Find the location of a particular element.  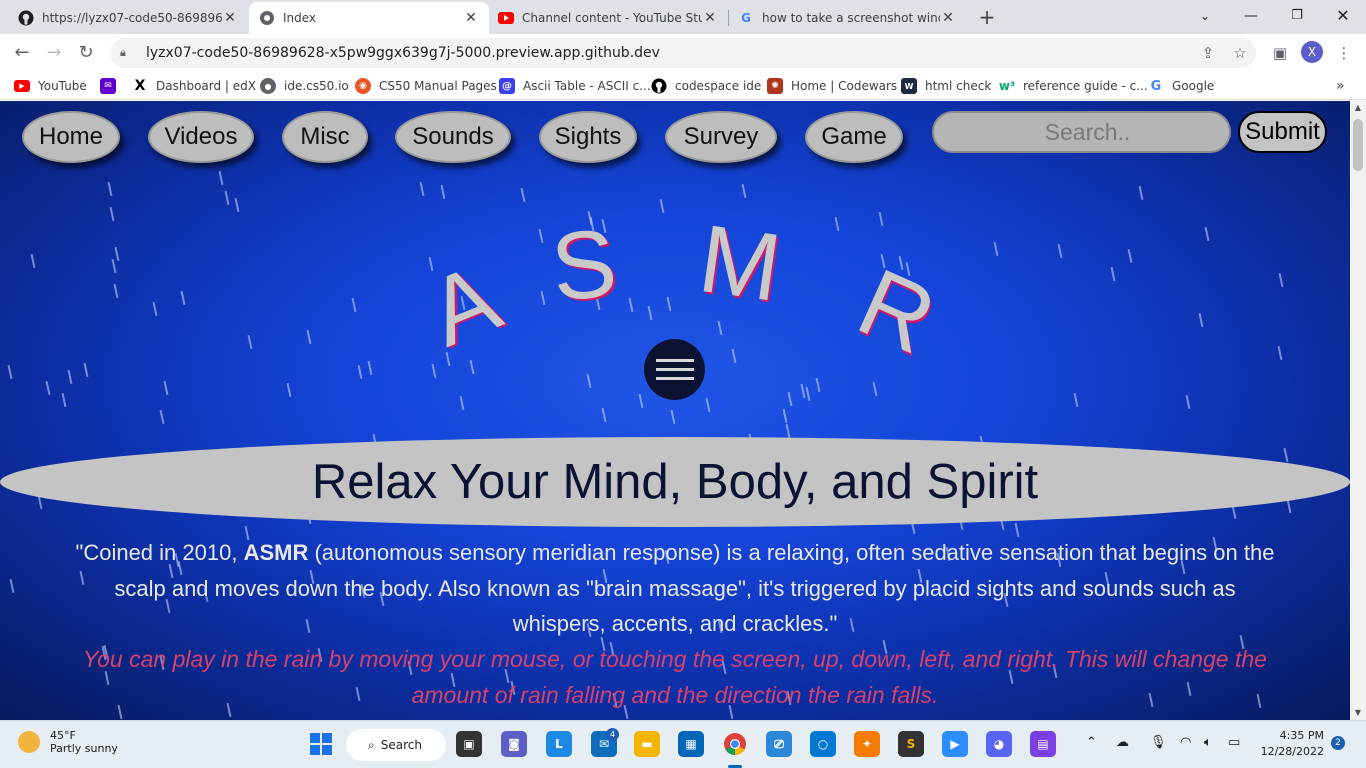

scroll-down-arrow: ▼ is located at coordinates (1358, 713).